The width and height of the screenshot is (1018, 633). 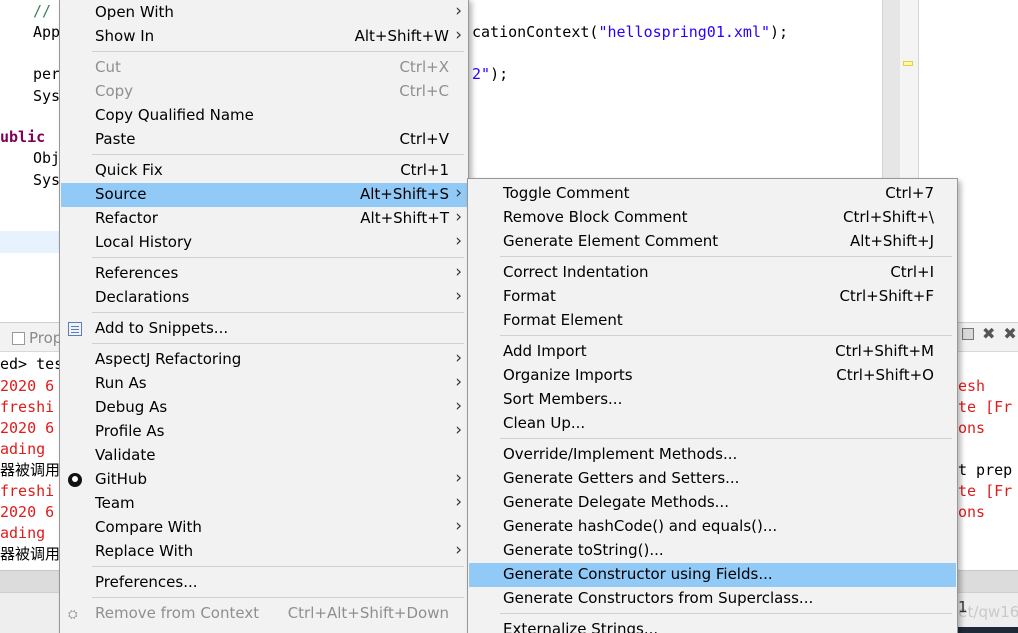 I want to click on menu-item-toggle-comment: Toggle Comment Ctrl+7, so click(x=712, y=194).